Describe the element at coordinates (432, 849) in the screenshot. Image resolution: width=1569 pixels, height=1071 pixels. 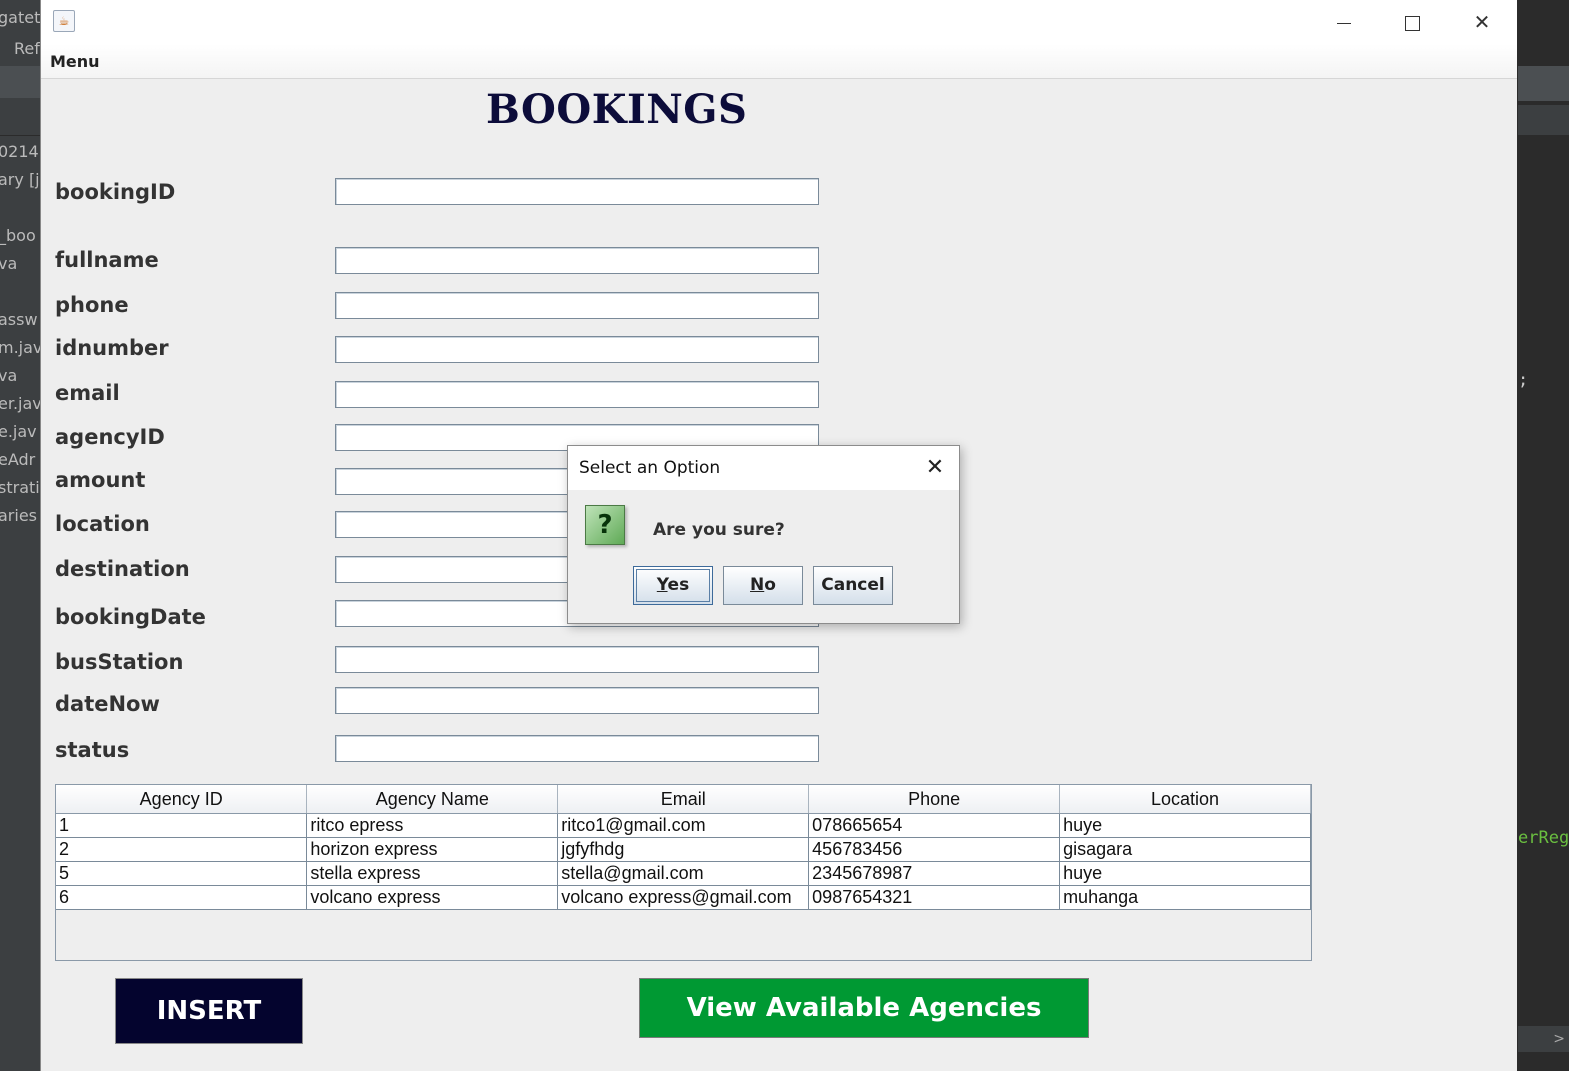
I see `table-cell: horizon express` at that location.